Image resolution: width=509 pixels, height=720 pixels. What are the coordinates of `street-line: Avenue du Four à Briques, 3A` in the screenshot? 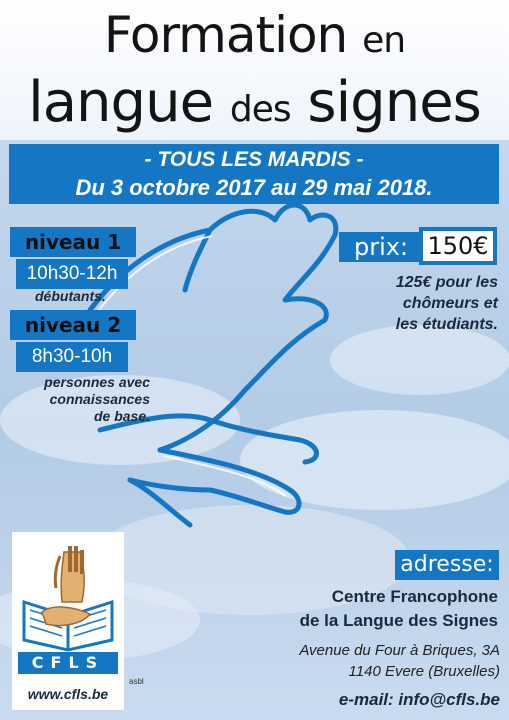 It's located at (399, 650).